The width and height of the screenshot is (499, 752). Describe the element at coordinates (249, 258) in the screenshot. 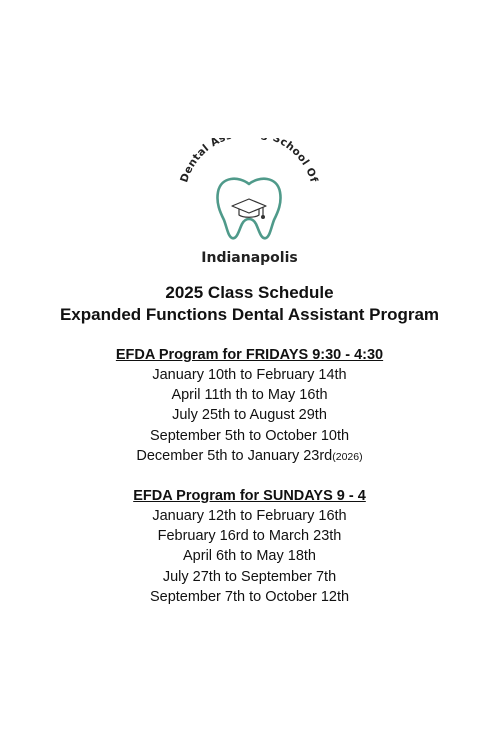

I see `school-city-name: Indianapolis` at that location.